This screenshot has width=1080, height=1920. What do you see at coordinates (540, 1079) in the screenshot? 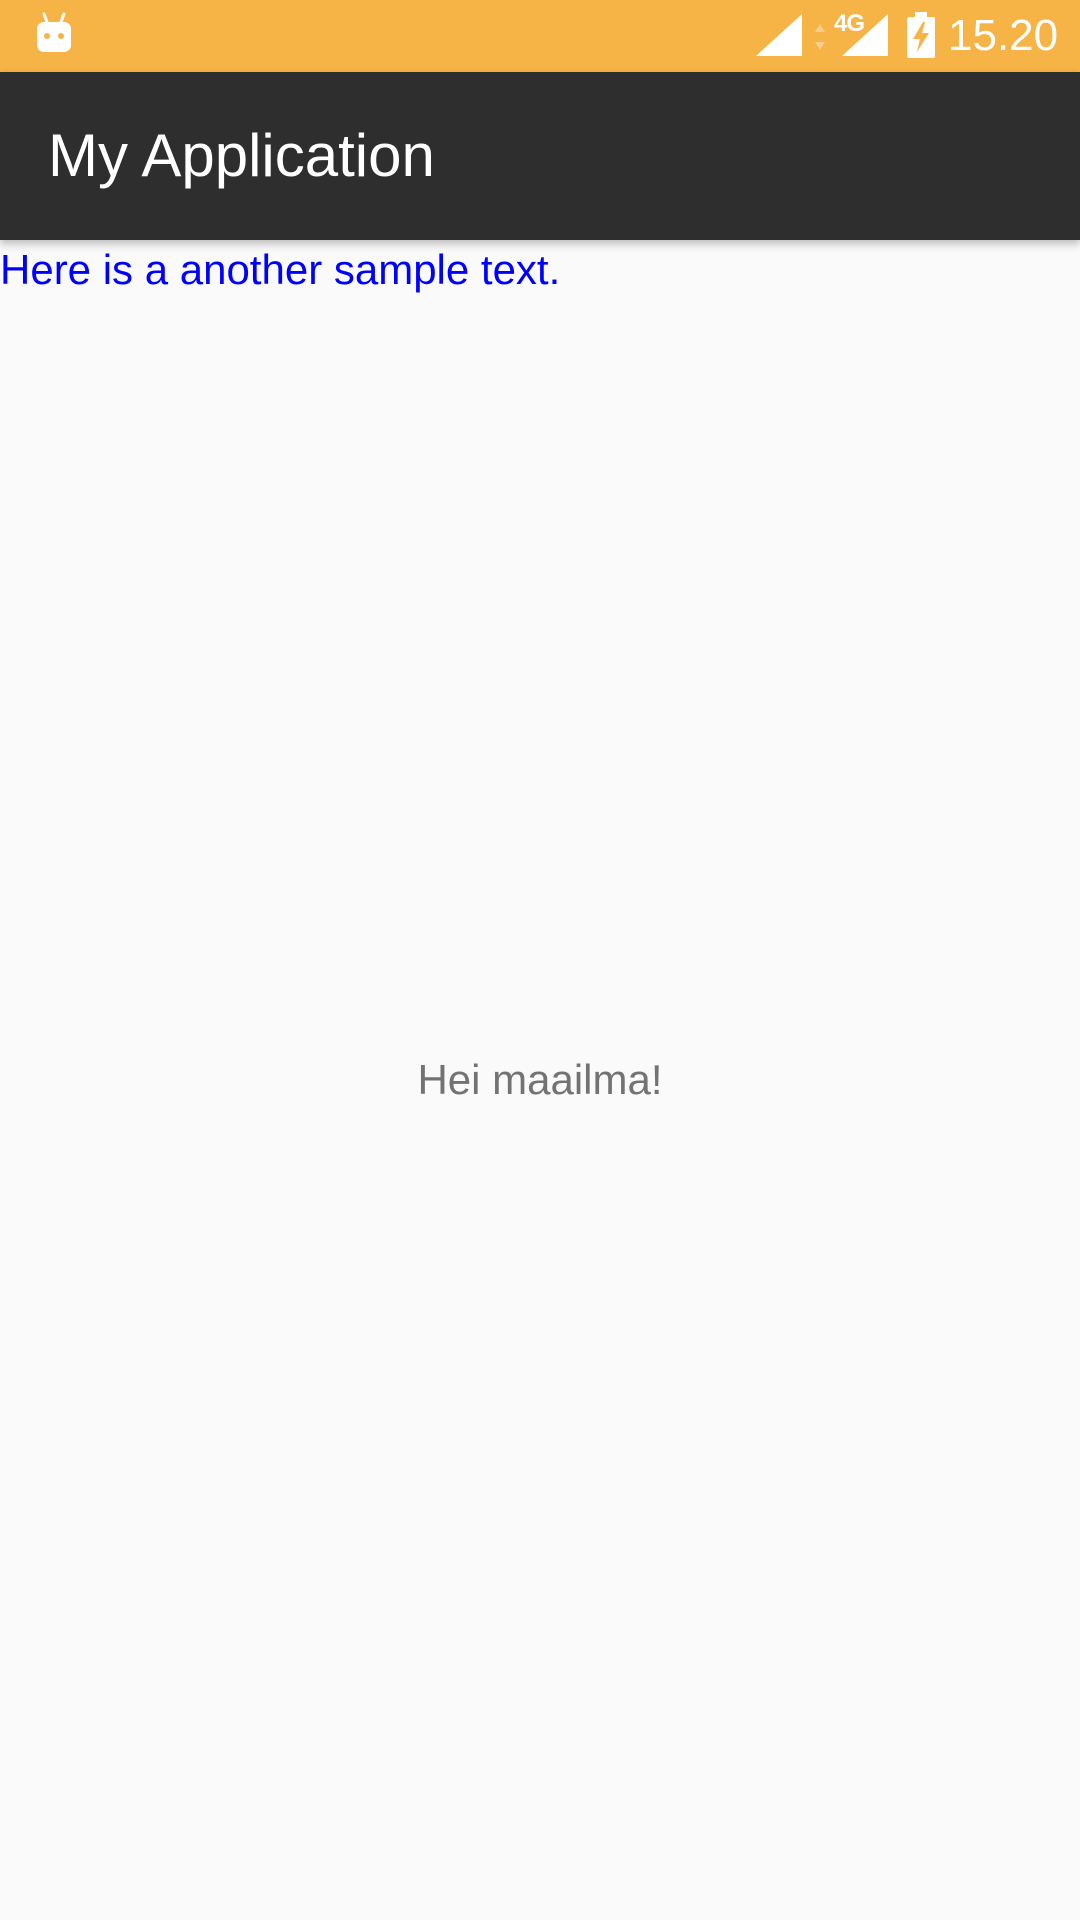
I see `hello-world-text: Hei maailma!` at bounding box center [540, 1079].